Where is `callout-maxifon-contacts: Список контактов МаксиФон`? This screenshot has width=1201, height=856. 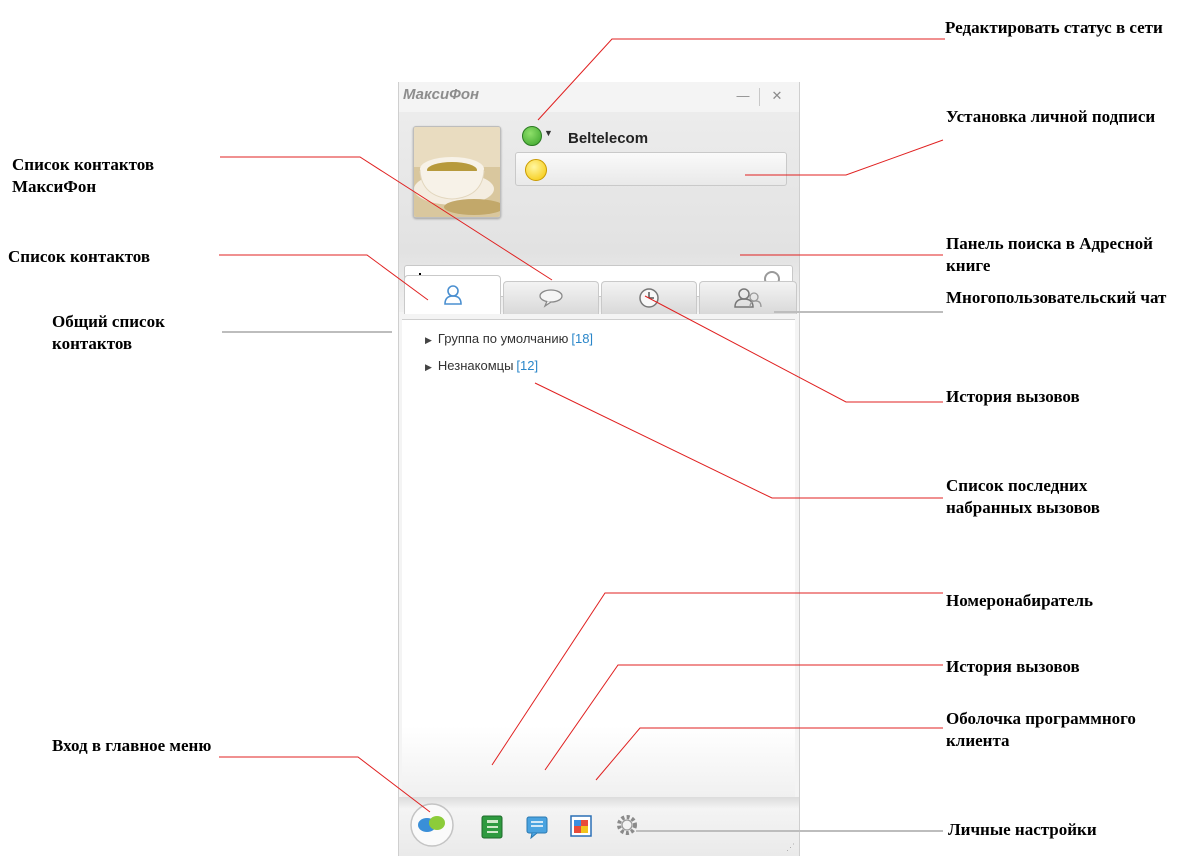
callout-maxifon-contacts: Список контактов МаксиФон is located at coordinates (83, 175).